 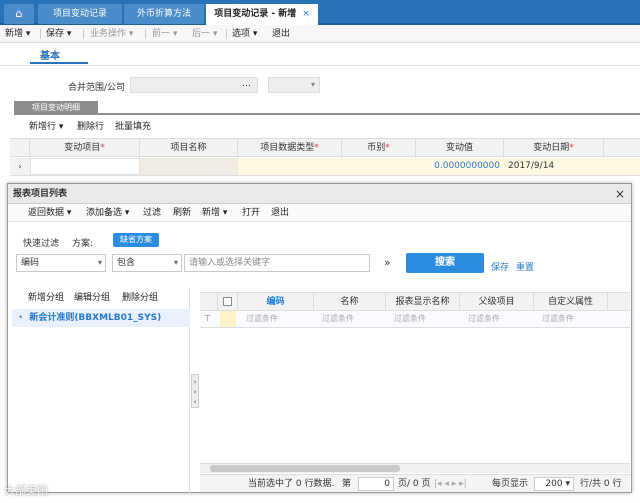 I want to click on table-row: › 0.0000000000 2017/9/14, so click(x=325, y=167).